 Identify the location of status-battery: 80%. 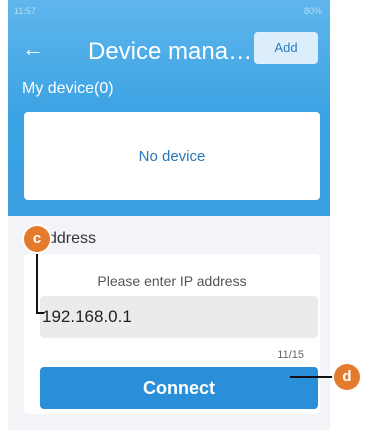
(312, 11).